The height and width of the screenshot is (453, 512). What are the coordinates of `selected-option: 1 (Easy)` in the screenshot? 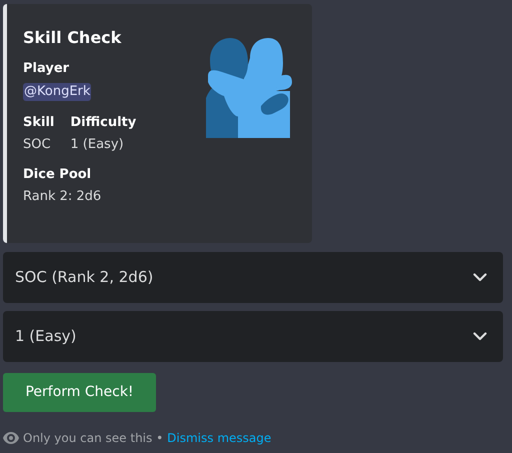 It's located at (45, 336).